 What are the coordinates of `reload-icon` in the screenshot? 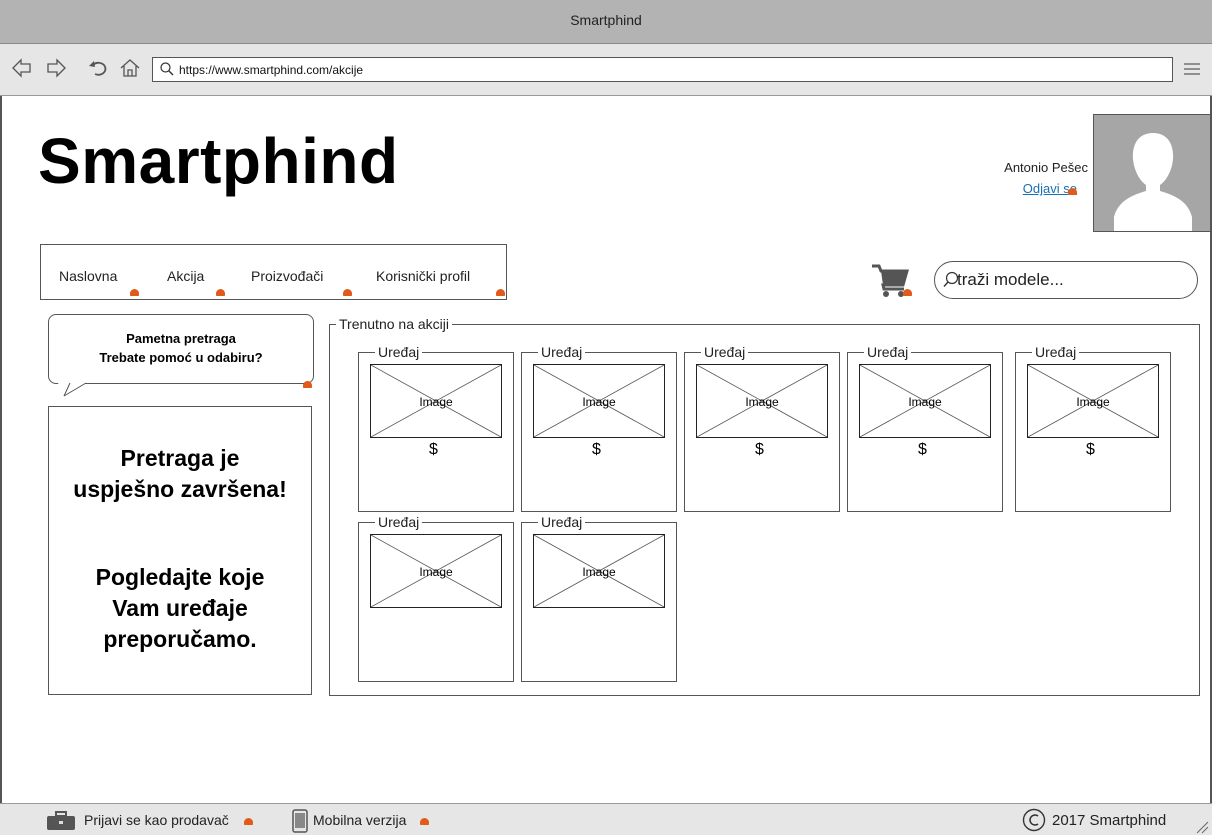 It's located at (98, 68).